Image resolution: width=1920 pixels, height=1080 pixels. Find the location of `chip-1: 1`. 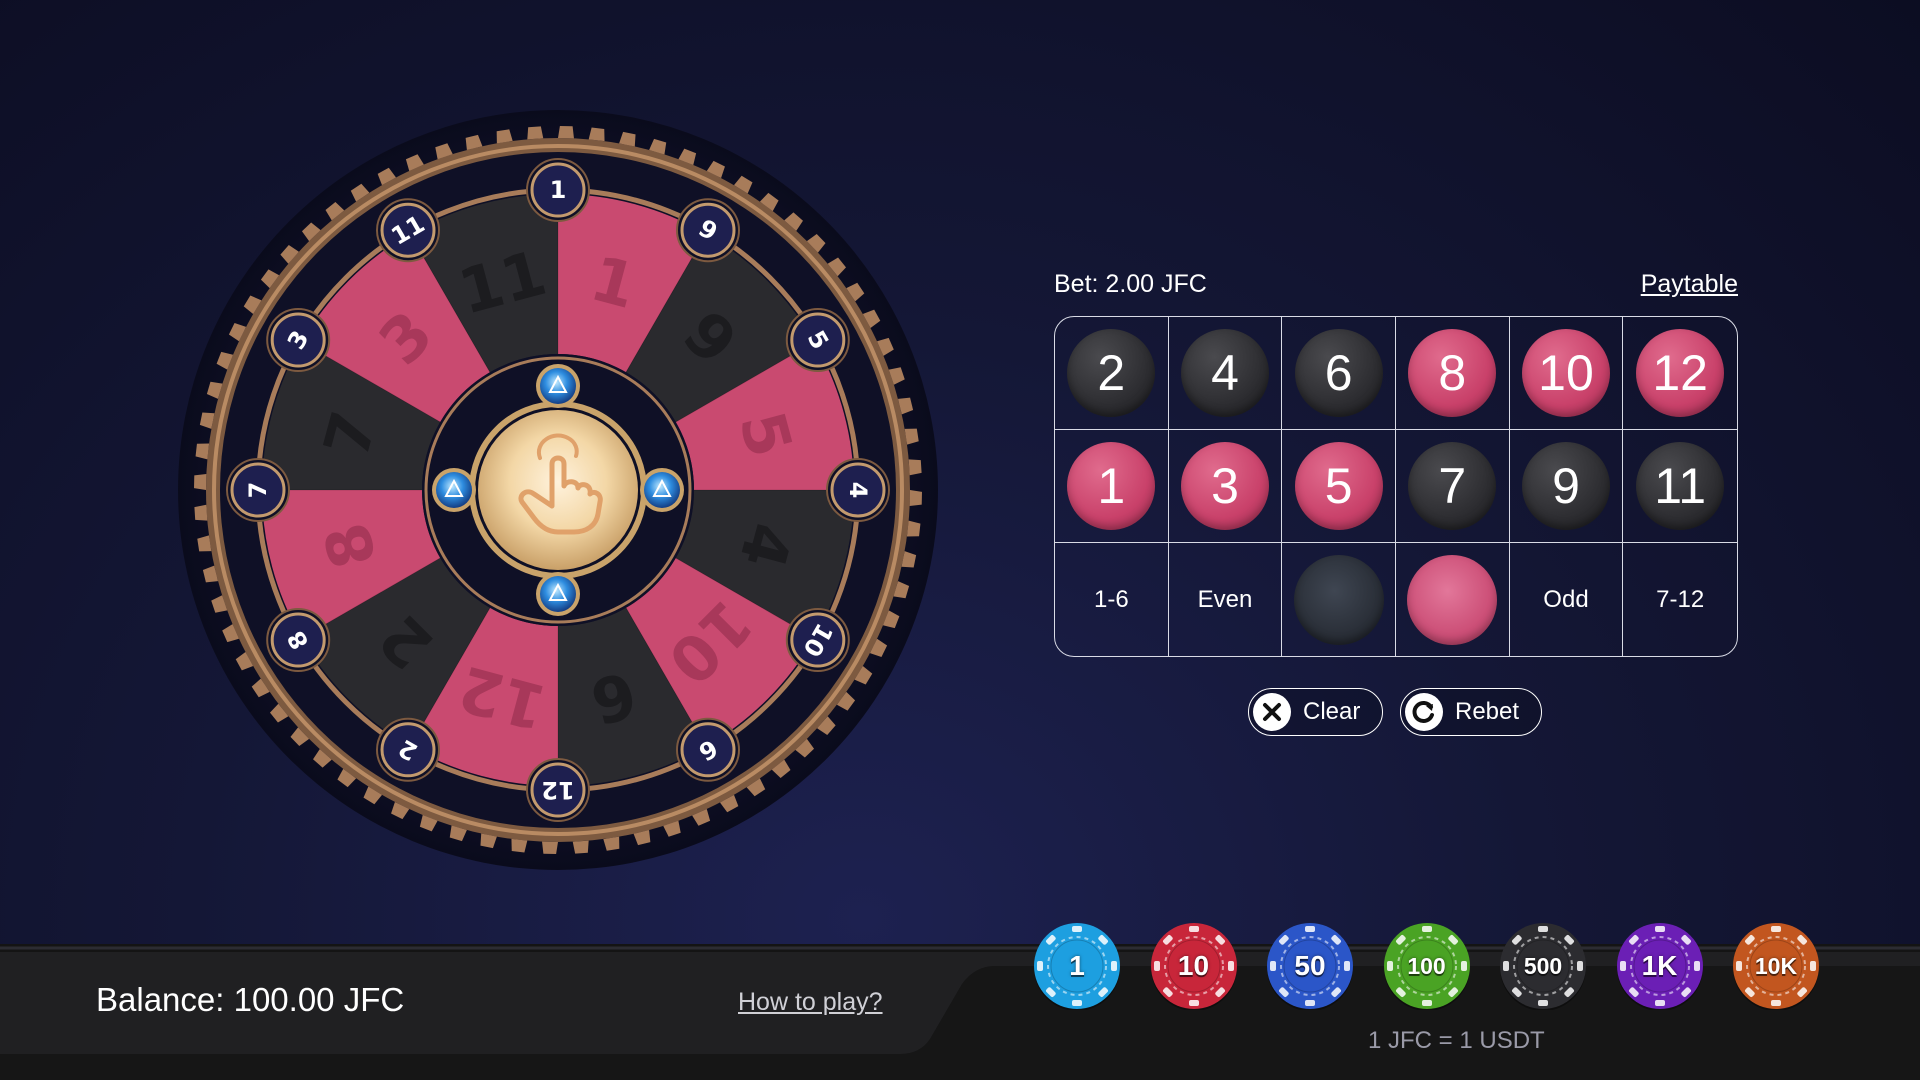

chip-1: 1 is located at coordinates (1077, 966).